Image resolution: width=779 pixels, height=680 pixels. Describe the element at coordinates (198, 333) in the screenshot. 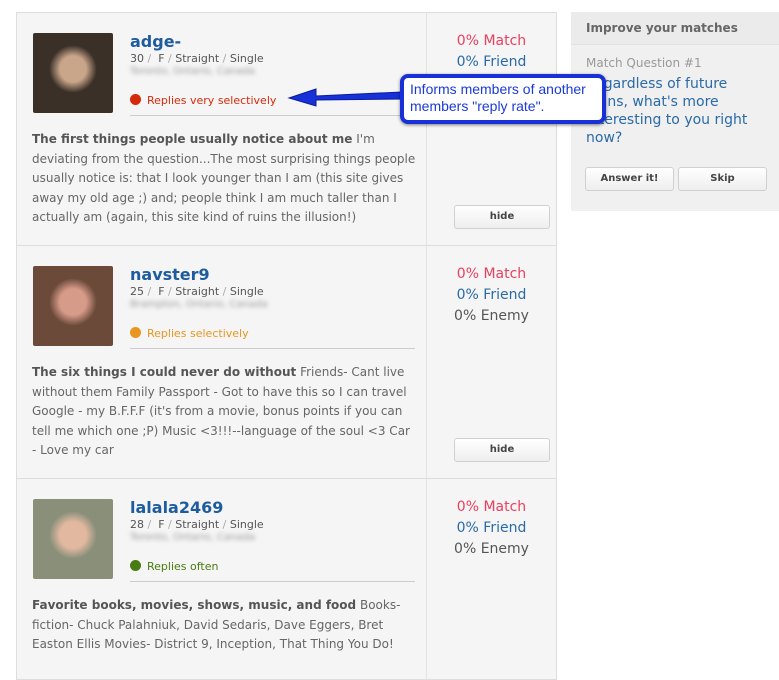

I see `reply-rate-label: Replies selectively` at that location.